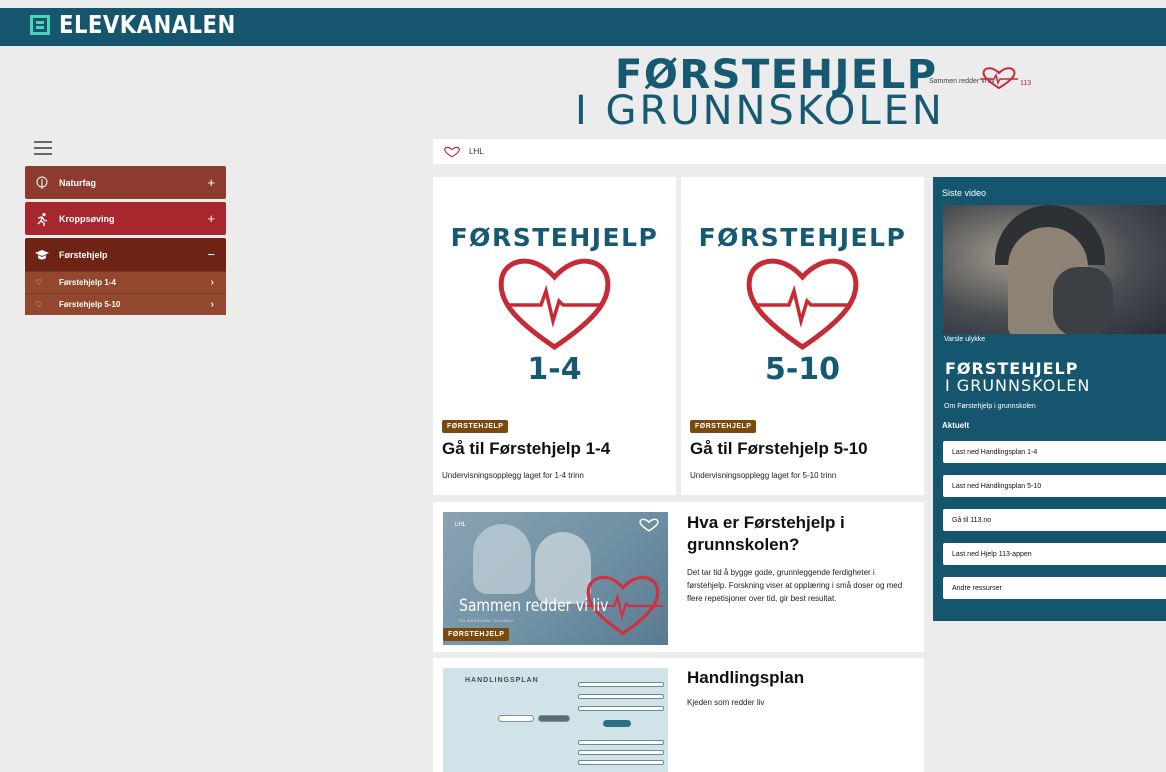  Describe the element at coordinates (78, 182) in the screenshot. I see `sidebar-item-label: Naturfag` at that location.